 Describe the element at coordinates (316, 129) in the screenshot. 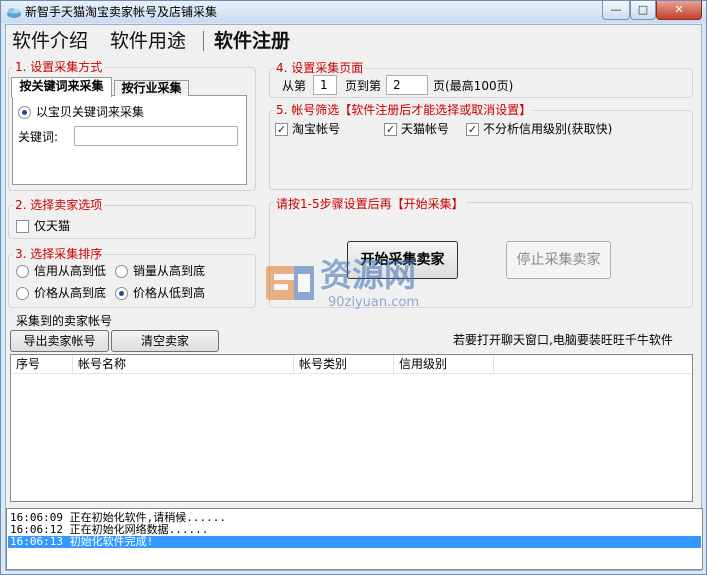

I see `taobao-account-label: 淘宝帐号` at that location.